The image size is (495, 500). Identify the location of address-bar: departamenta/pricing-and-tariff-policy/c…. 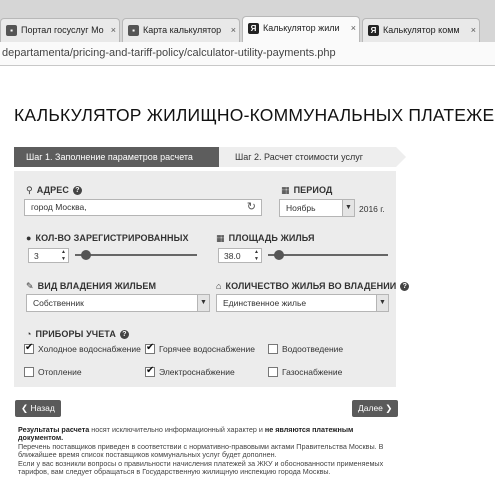
(247, 54).